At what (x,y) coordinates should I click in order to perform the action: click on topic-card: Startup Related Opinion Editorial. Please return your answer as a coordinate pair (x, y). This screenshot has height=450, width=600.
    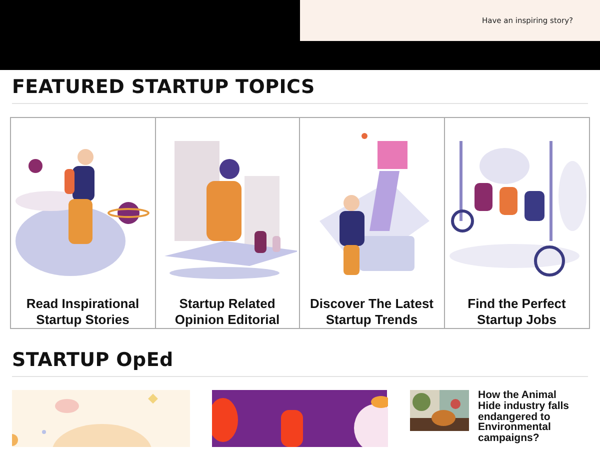
    Looking at the image, I should click on (228, 223).